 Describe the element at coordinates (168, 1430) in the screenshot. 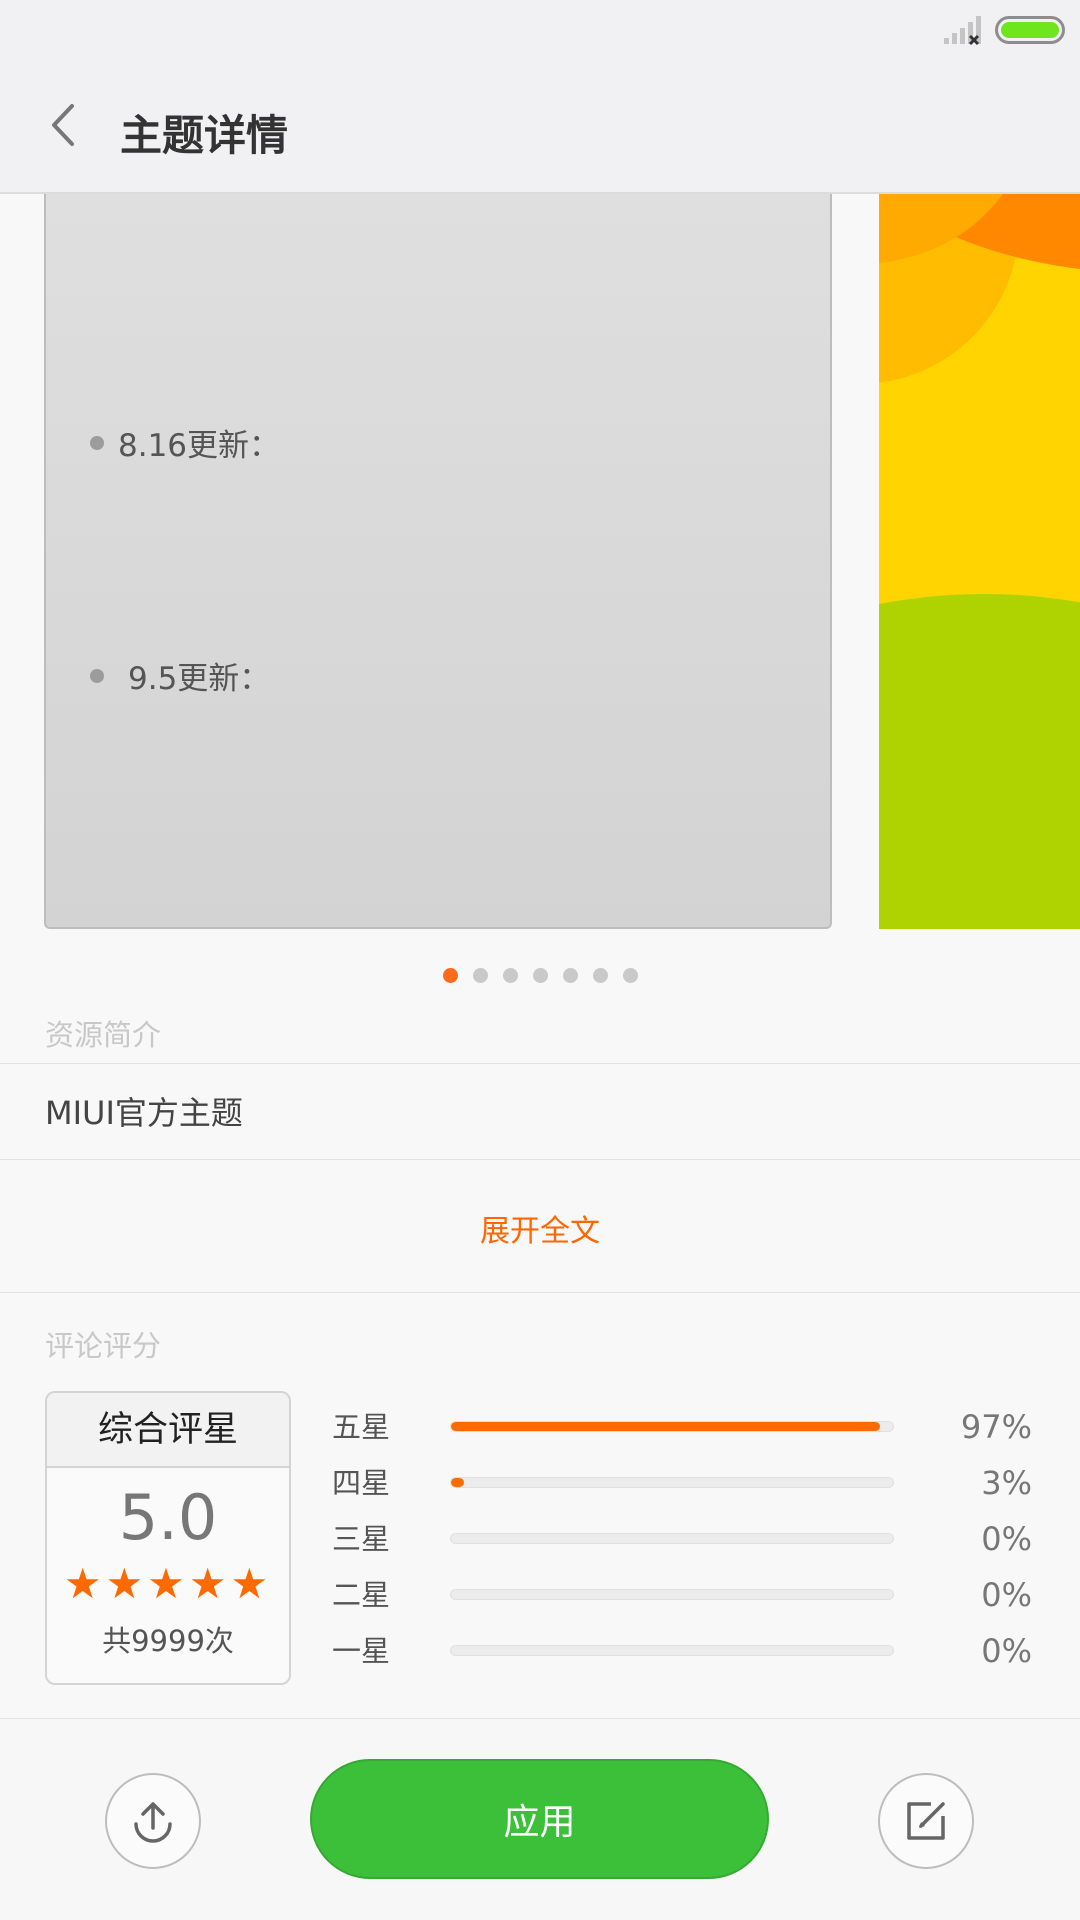

I see `overall-rating-title: 综合评星` at that location.